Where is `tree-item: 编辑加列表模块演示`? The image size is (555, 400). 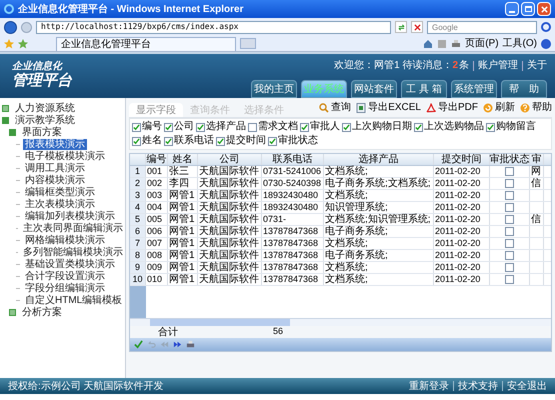 tree-item: 编辑加列表模块演示 is located at coordinates (70, 216).